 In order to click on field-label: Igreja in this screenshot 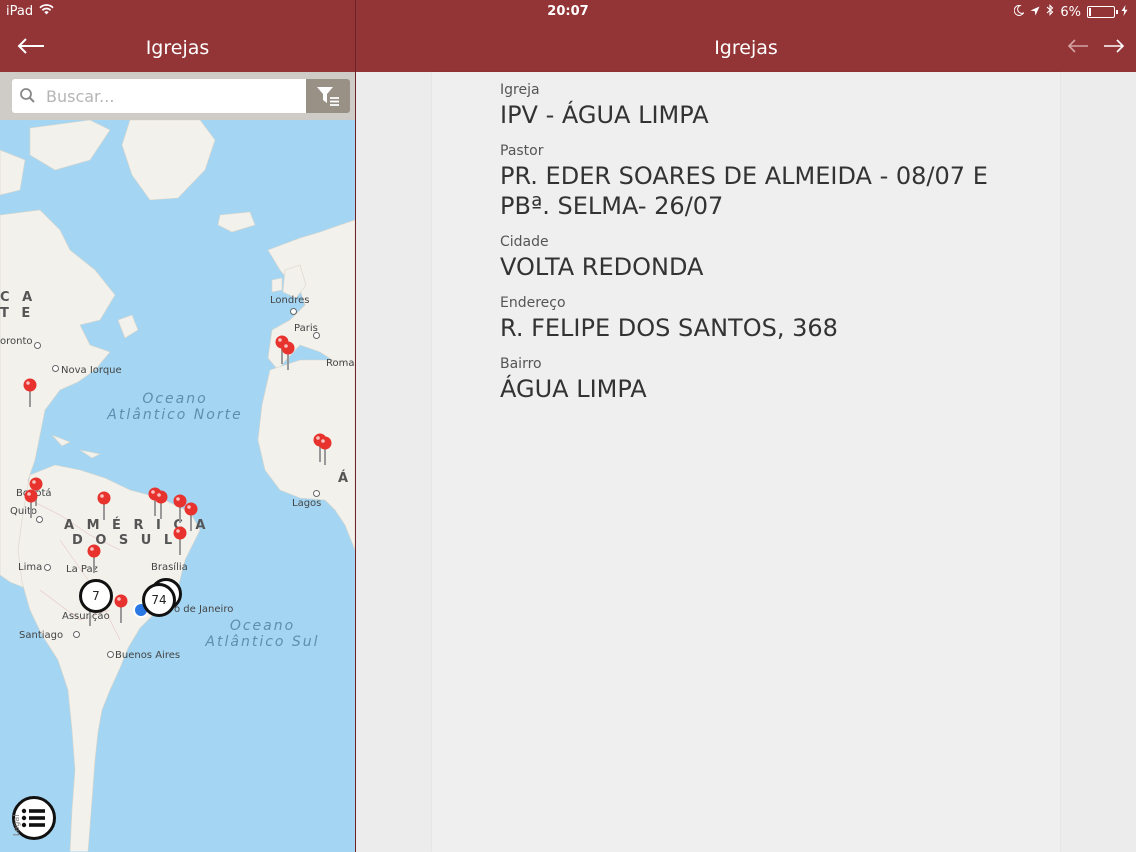, I will do `click(520, 90)`.